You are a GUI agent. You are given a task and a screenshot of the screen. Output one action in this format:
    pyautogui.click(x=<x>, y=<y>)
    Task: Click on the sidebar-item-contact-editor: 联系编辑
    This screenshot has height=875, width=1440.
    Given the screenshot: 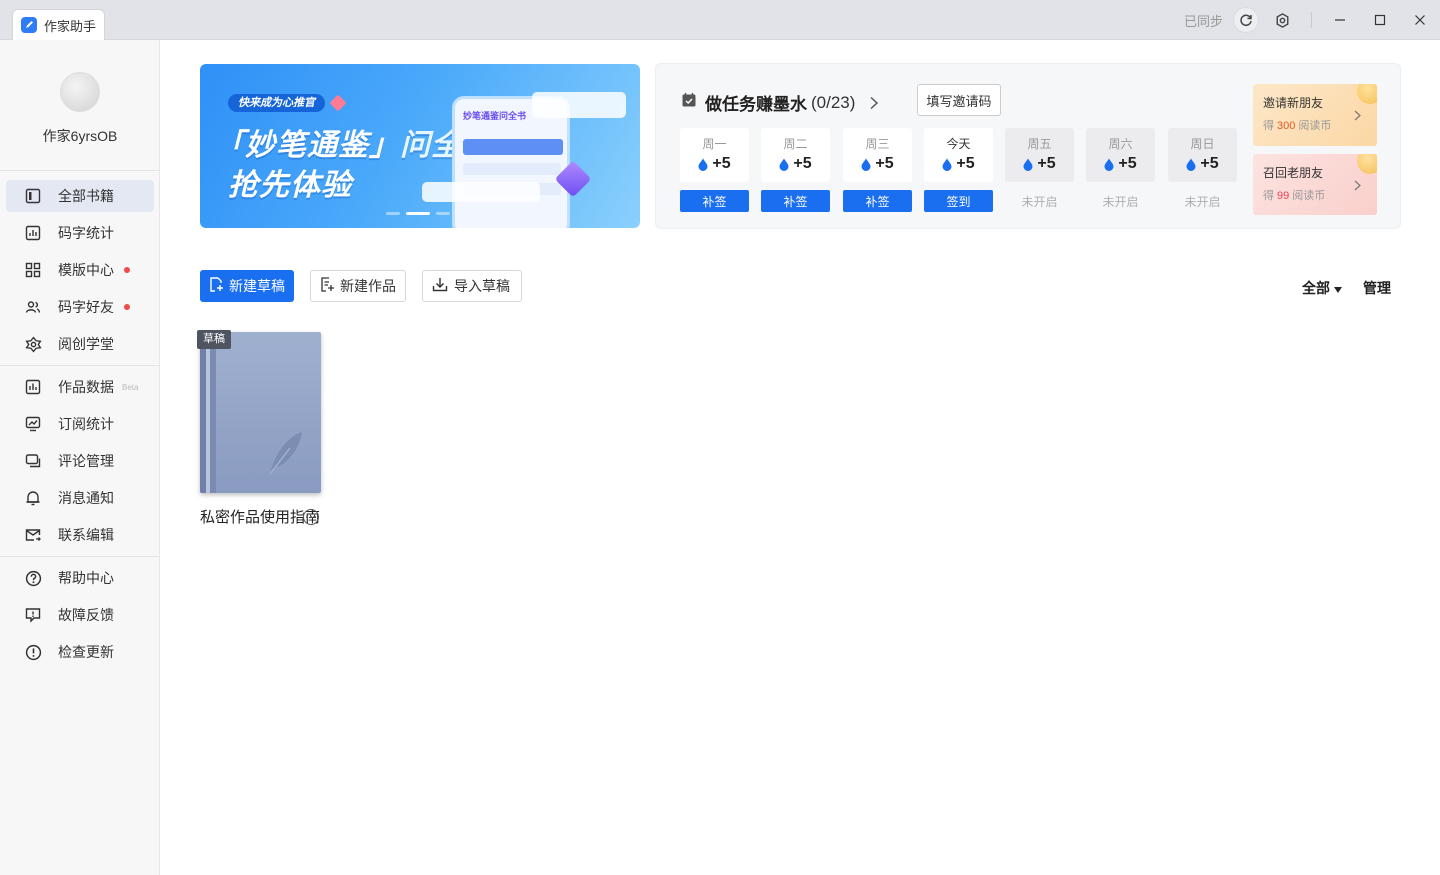 What is the action you would take?
    pyautogui.click(x=80, y=535)
    